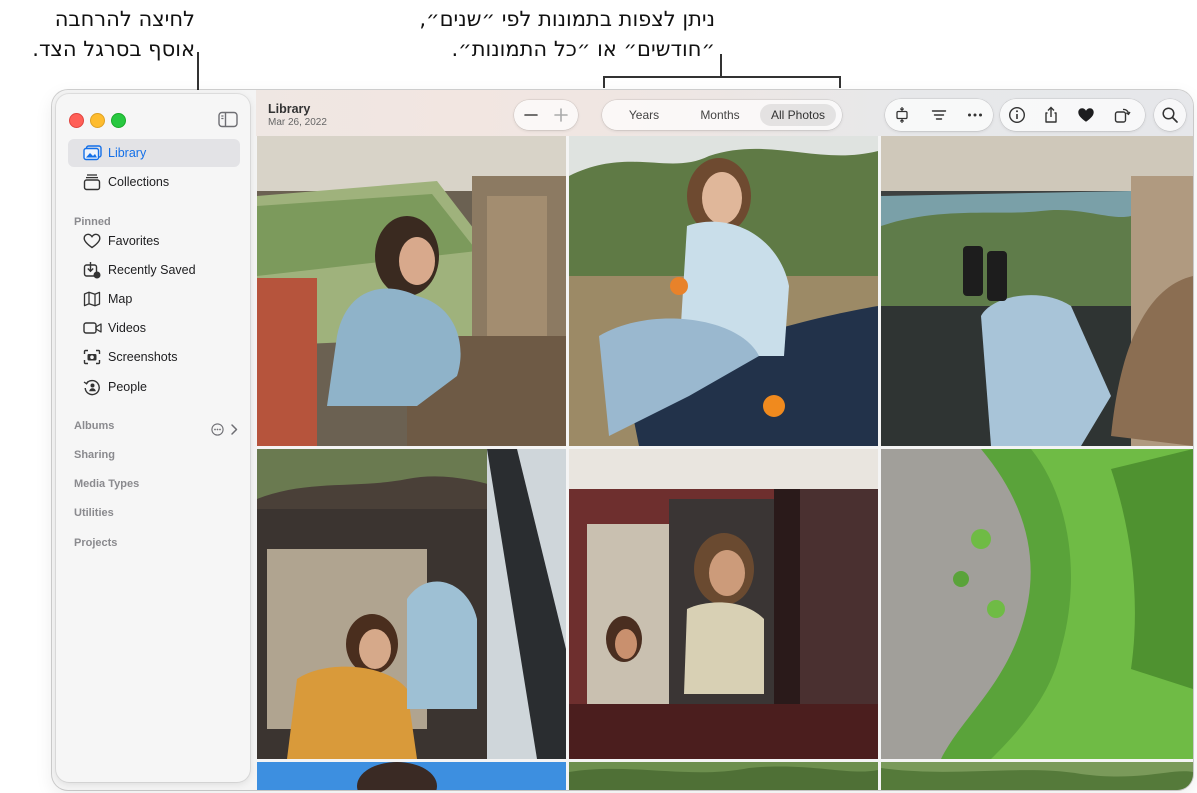 Image resolution: width=1197 pixels, height=793 pixels. Describe the element at coordinates (92, 182) in the screenshot. I see `stack-icon` at that location.